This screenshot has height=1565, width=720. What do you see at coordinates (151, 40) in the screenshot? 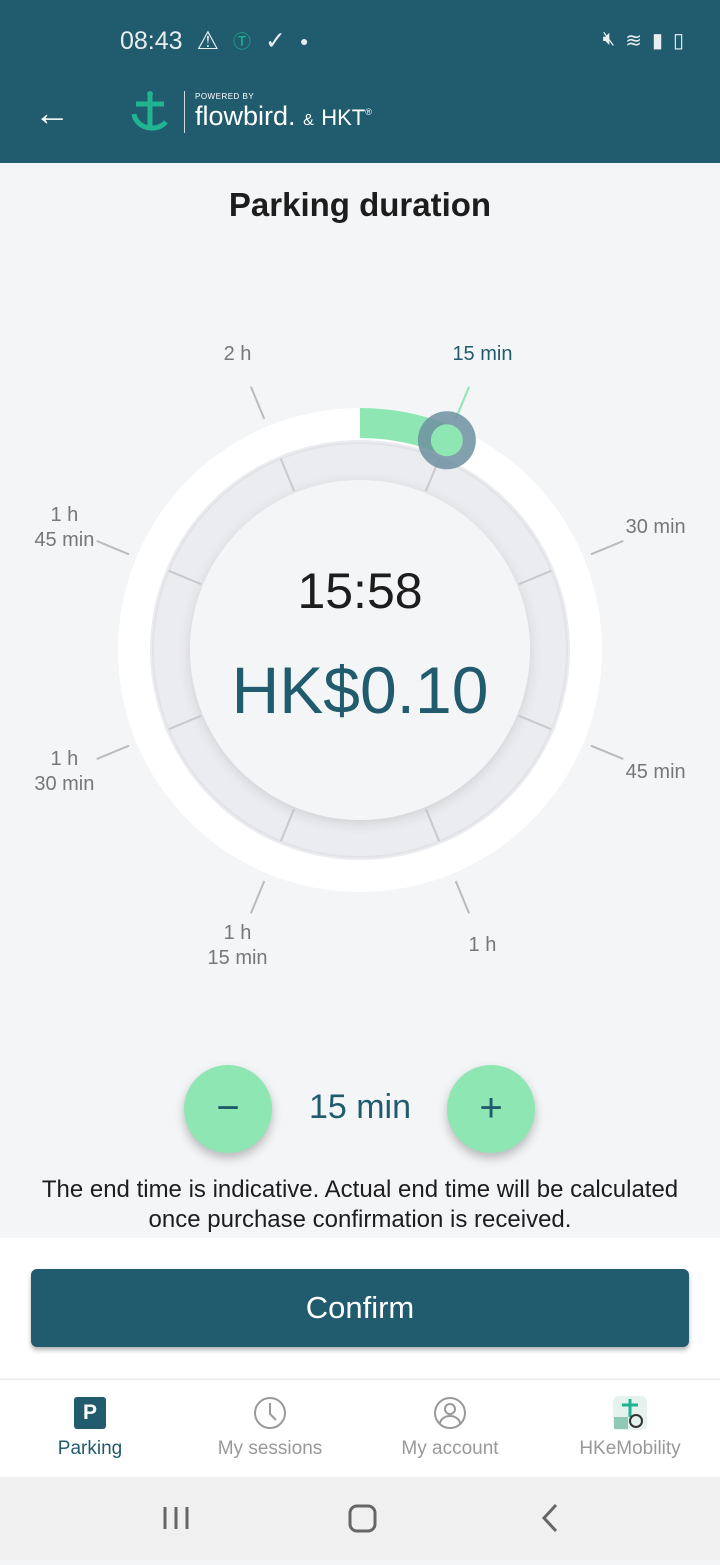
I see `status-time: 08:43` at bounding box center [151, 40].